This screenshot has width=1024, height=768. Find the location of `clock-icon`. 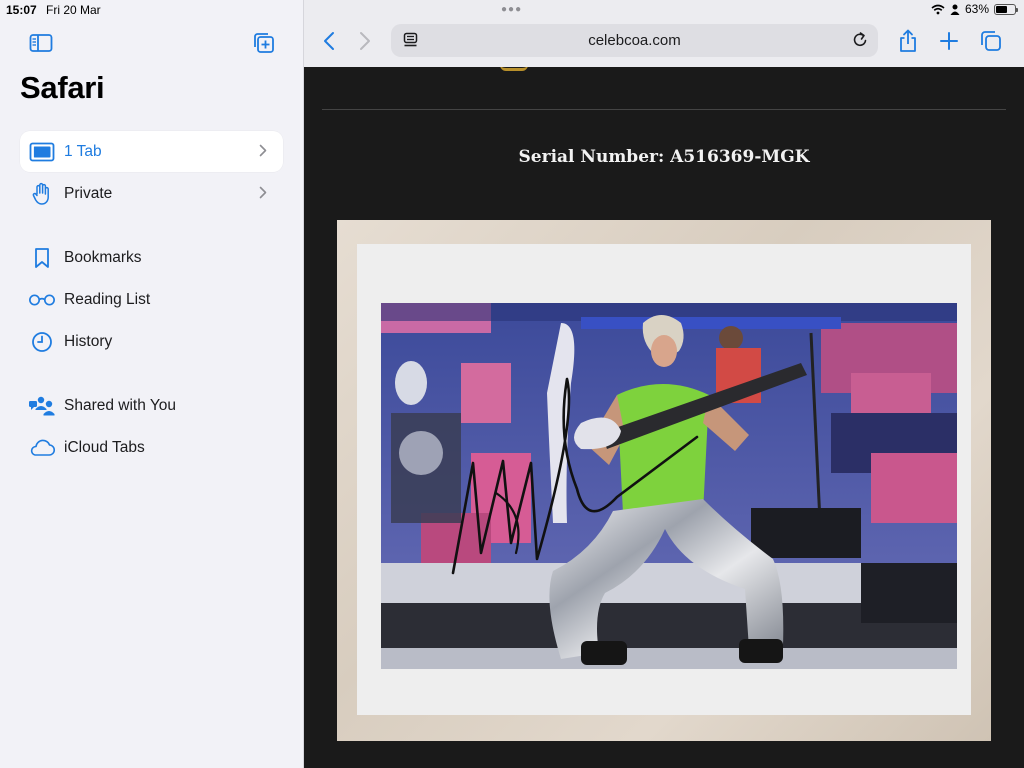

clock-icon is located at coordinates (42, 342).